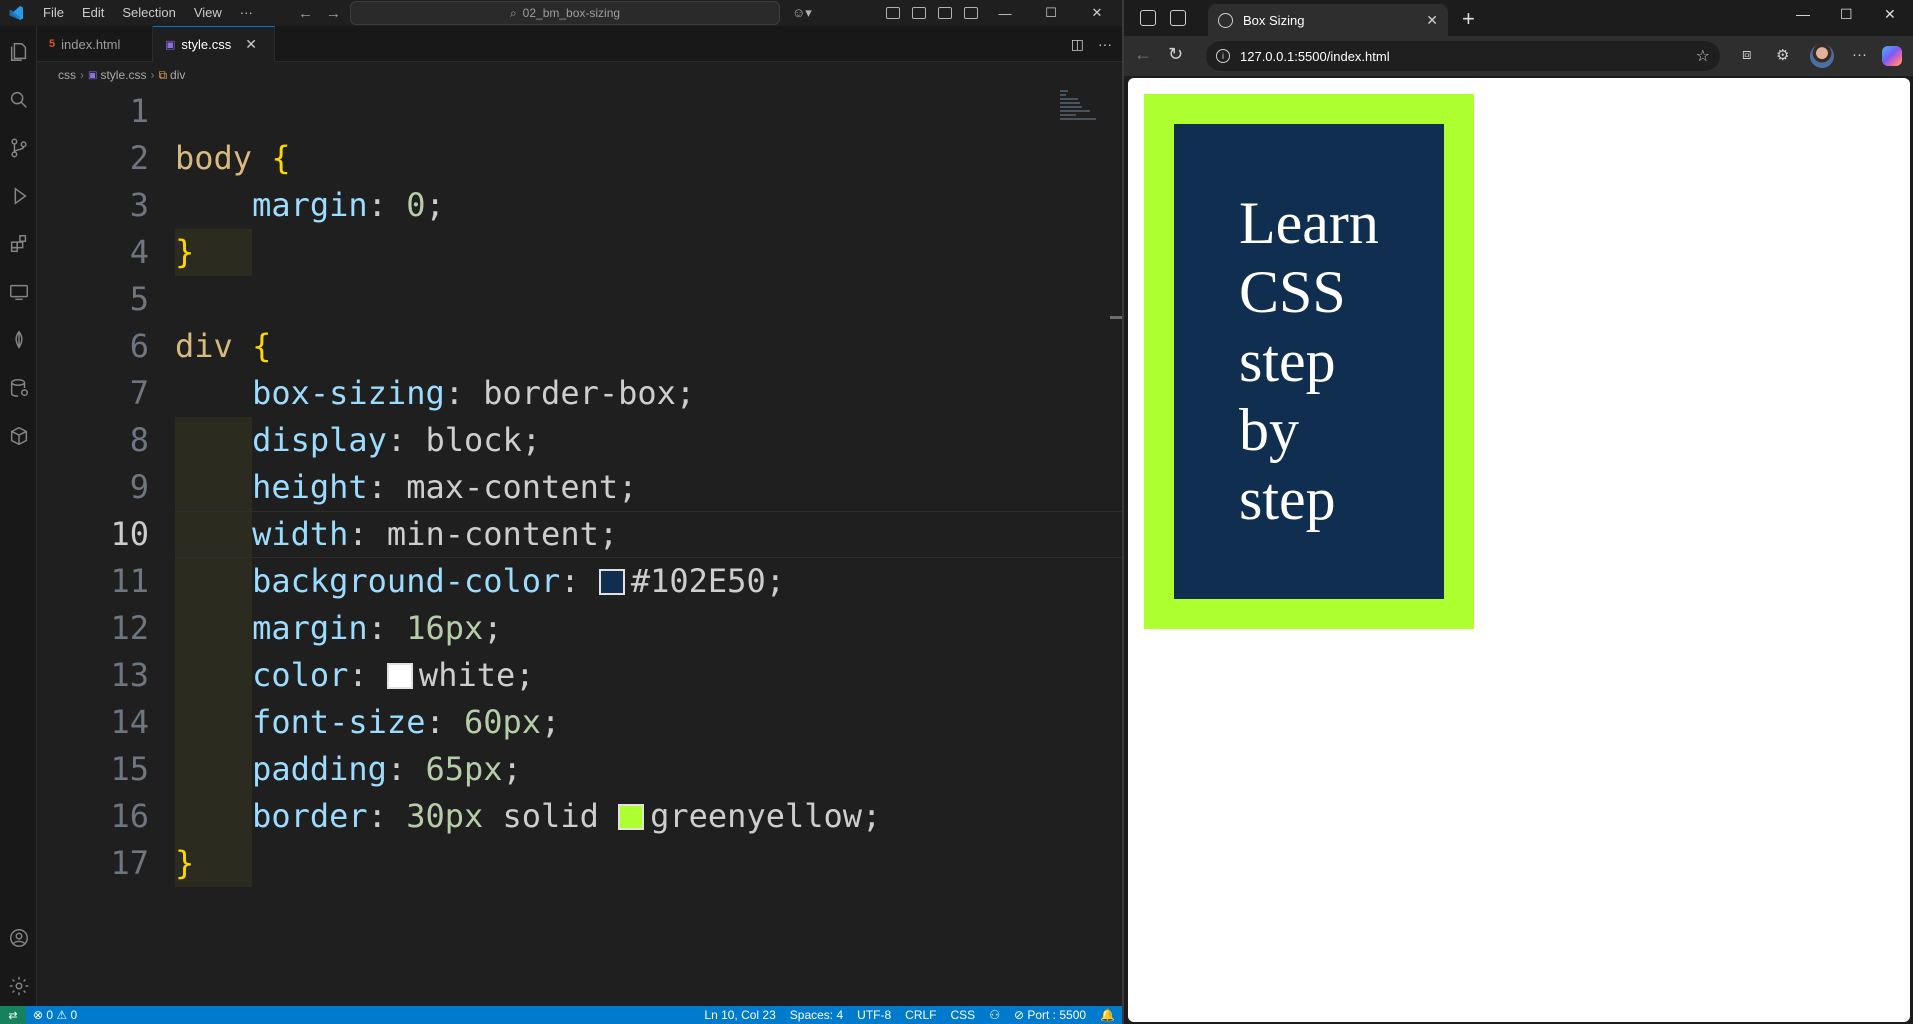 This screenshot has width=1913, height=1024. What do you see at coordinates (19, 148) in the screenshot?
I see `source-control-icon` at bounding box center [19, 148].